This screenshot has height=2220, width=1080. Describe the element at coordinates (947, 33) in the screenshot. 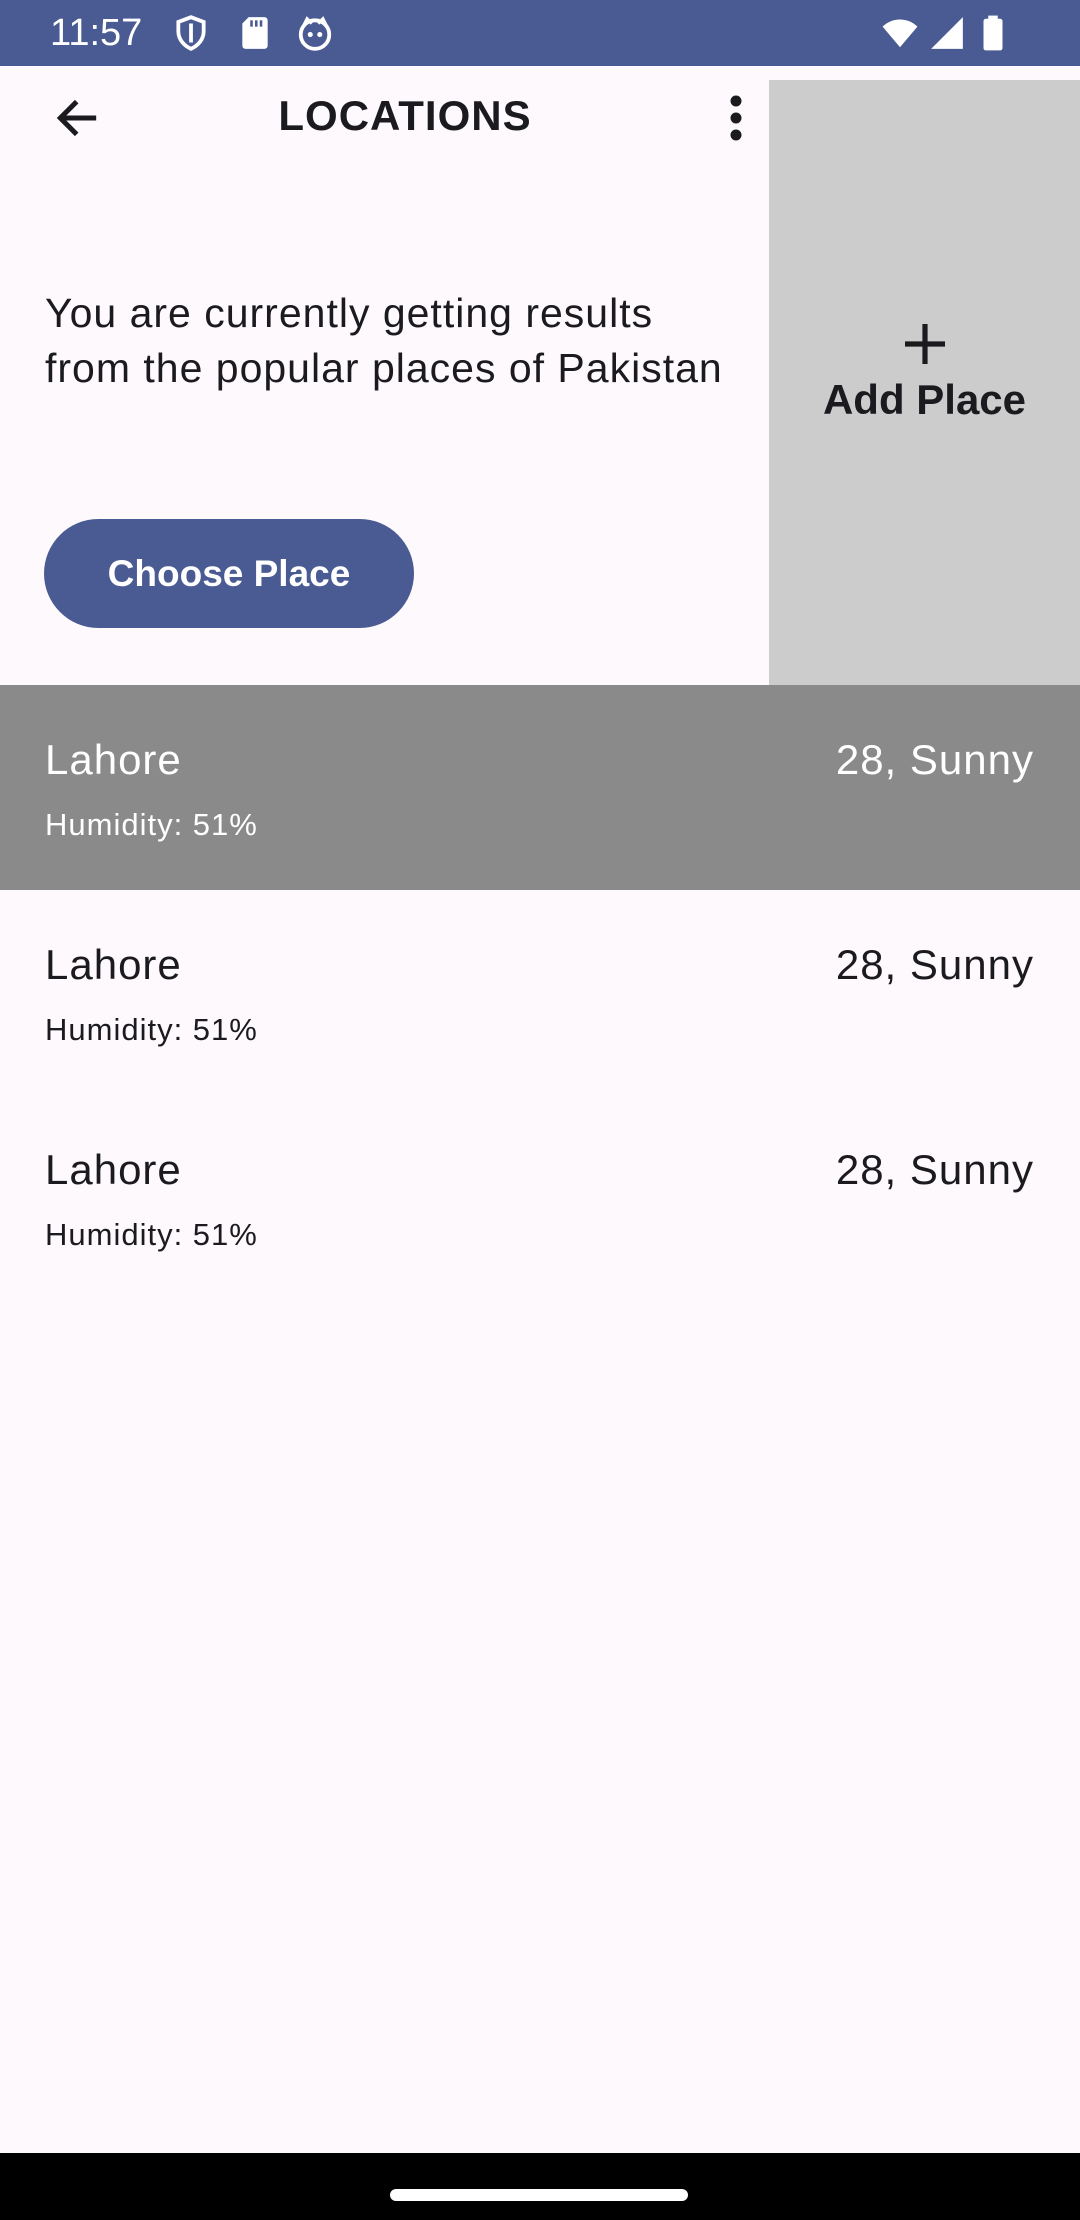

I see `signal-icon` at that location.